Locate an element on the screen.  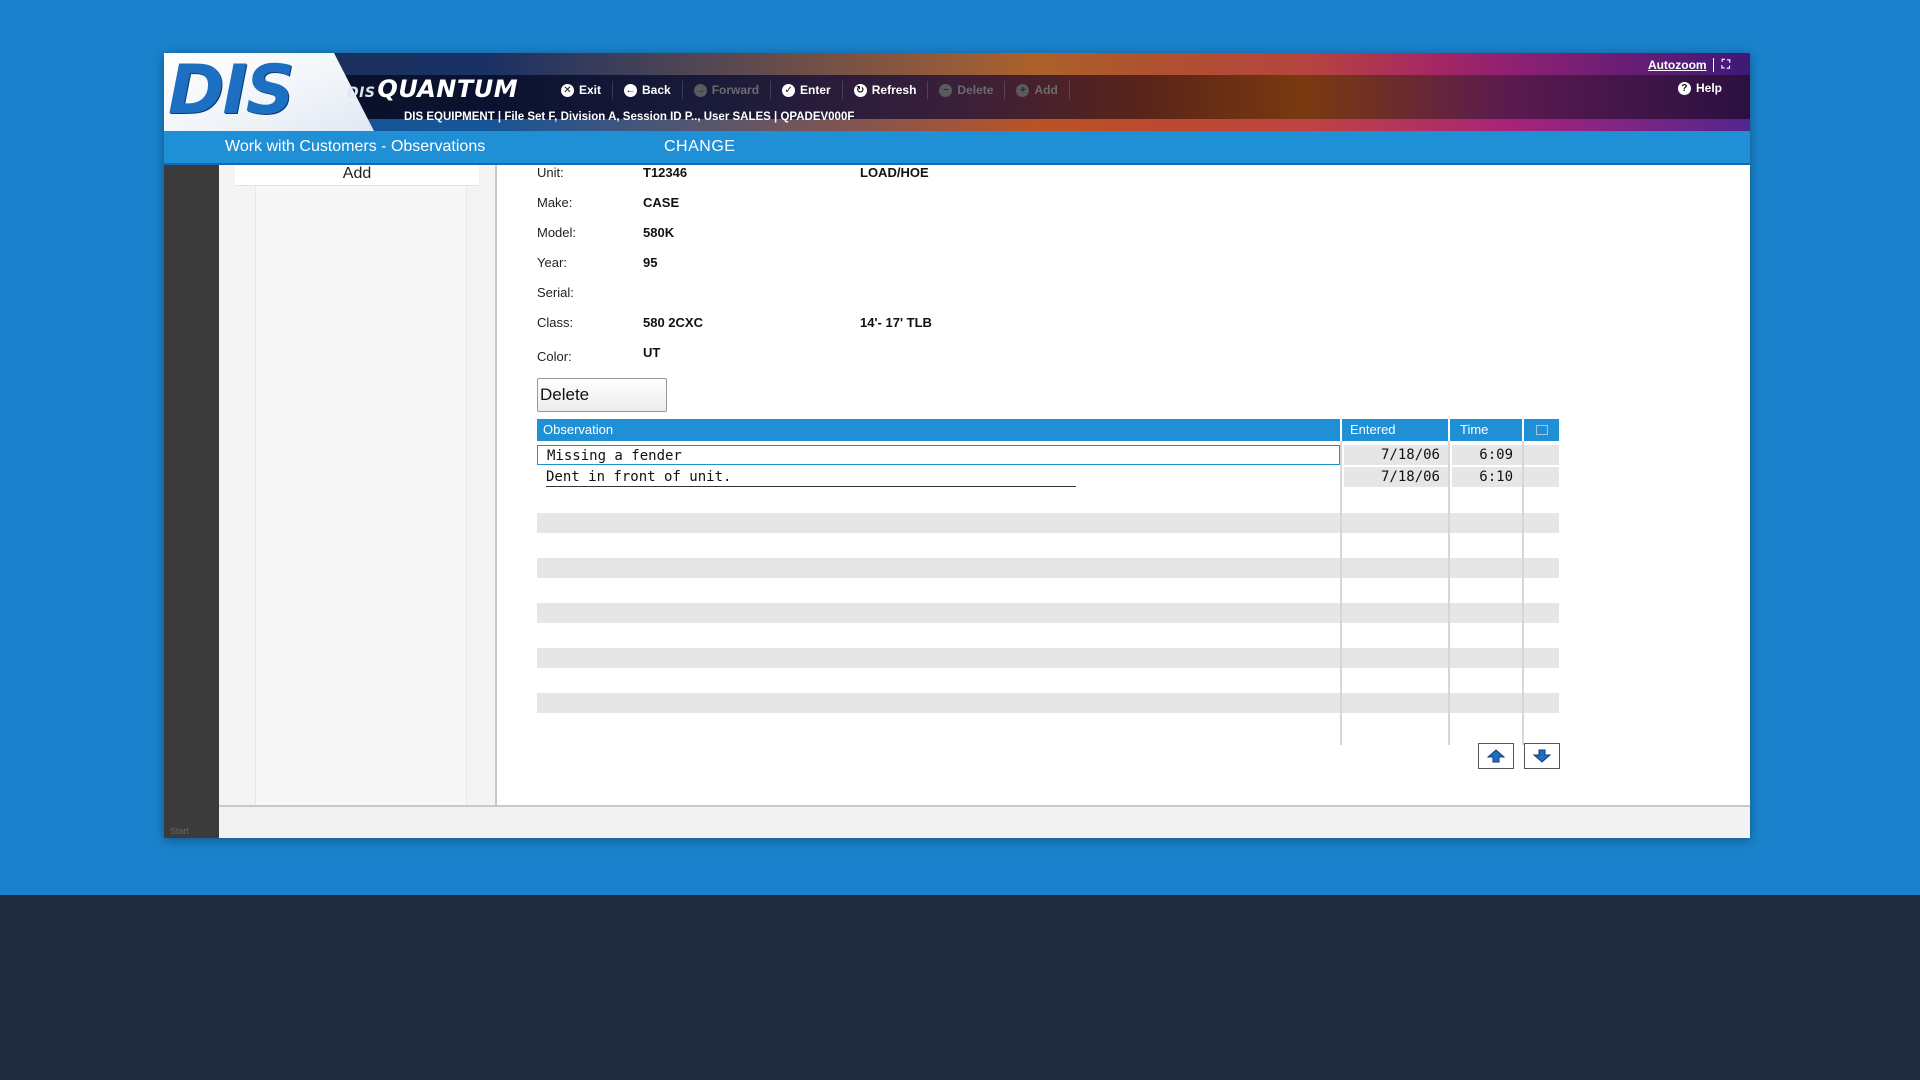
class-value: 580 2CXC is located at coordinates (673, 322).